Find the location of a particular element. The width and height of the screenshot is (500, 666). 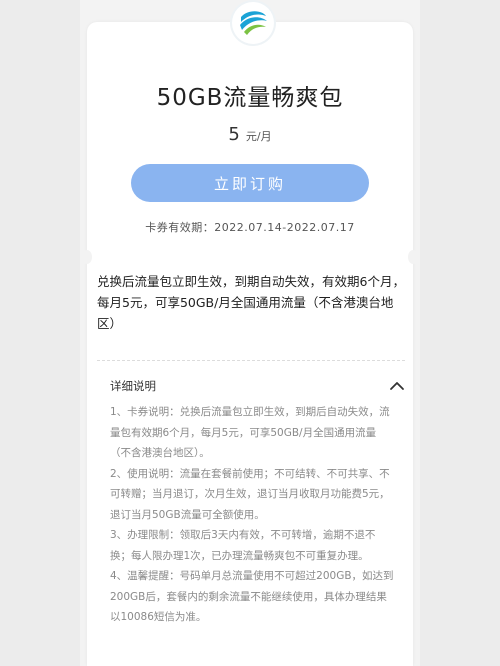

coupon-validity: 卡券有效期：2022.07.14-2022.07.17 is located at coordinates (250, 227).